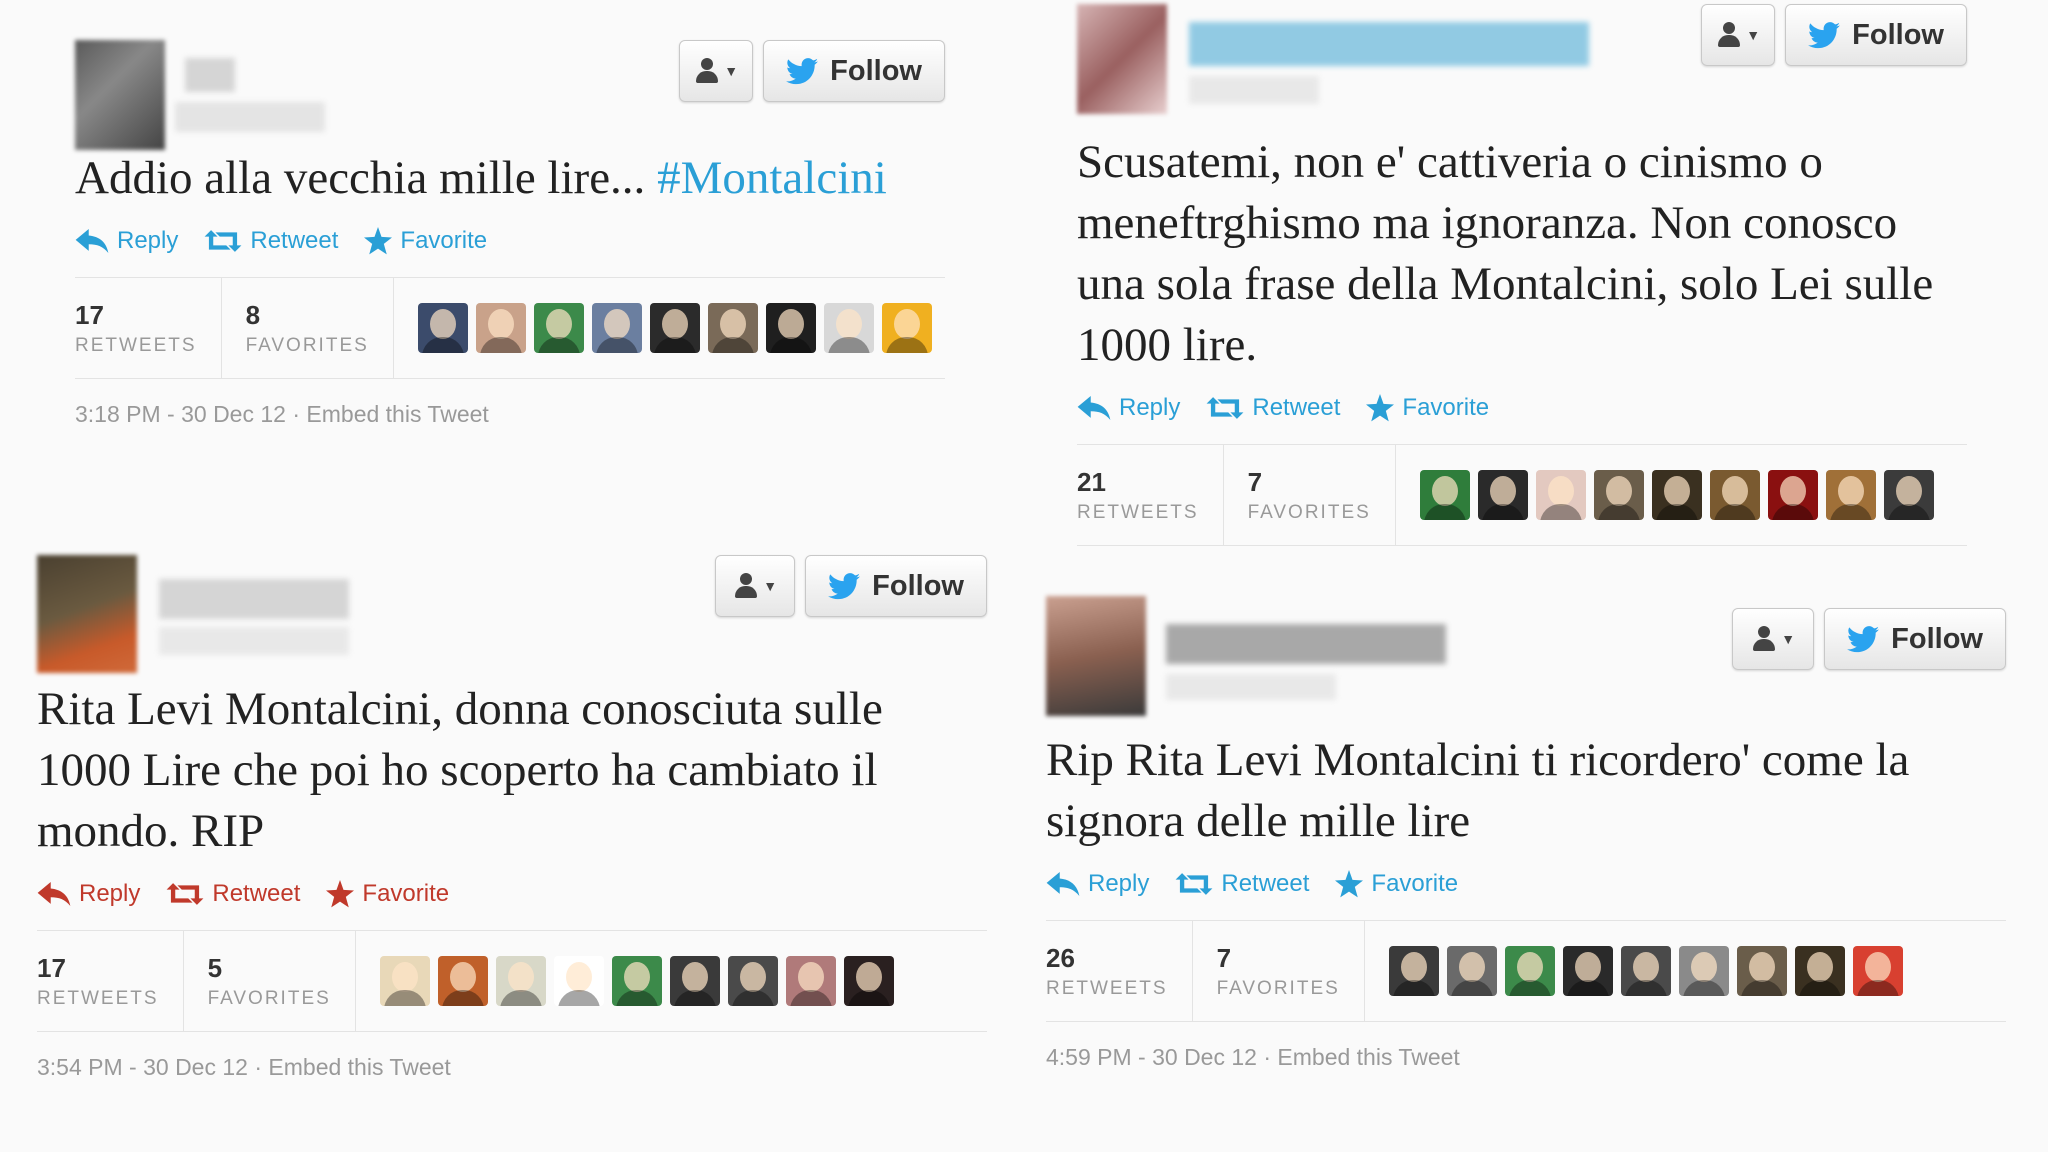 The width and height of the screenshot is (2048, 1152). Describe the element at coordinates (1119, 971) in the screenshot. I see `retweets-count: 26 RETWEETS` at that location.